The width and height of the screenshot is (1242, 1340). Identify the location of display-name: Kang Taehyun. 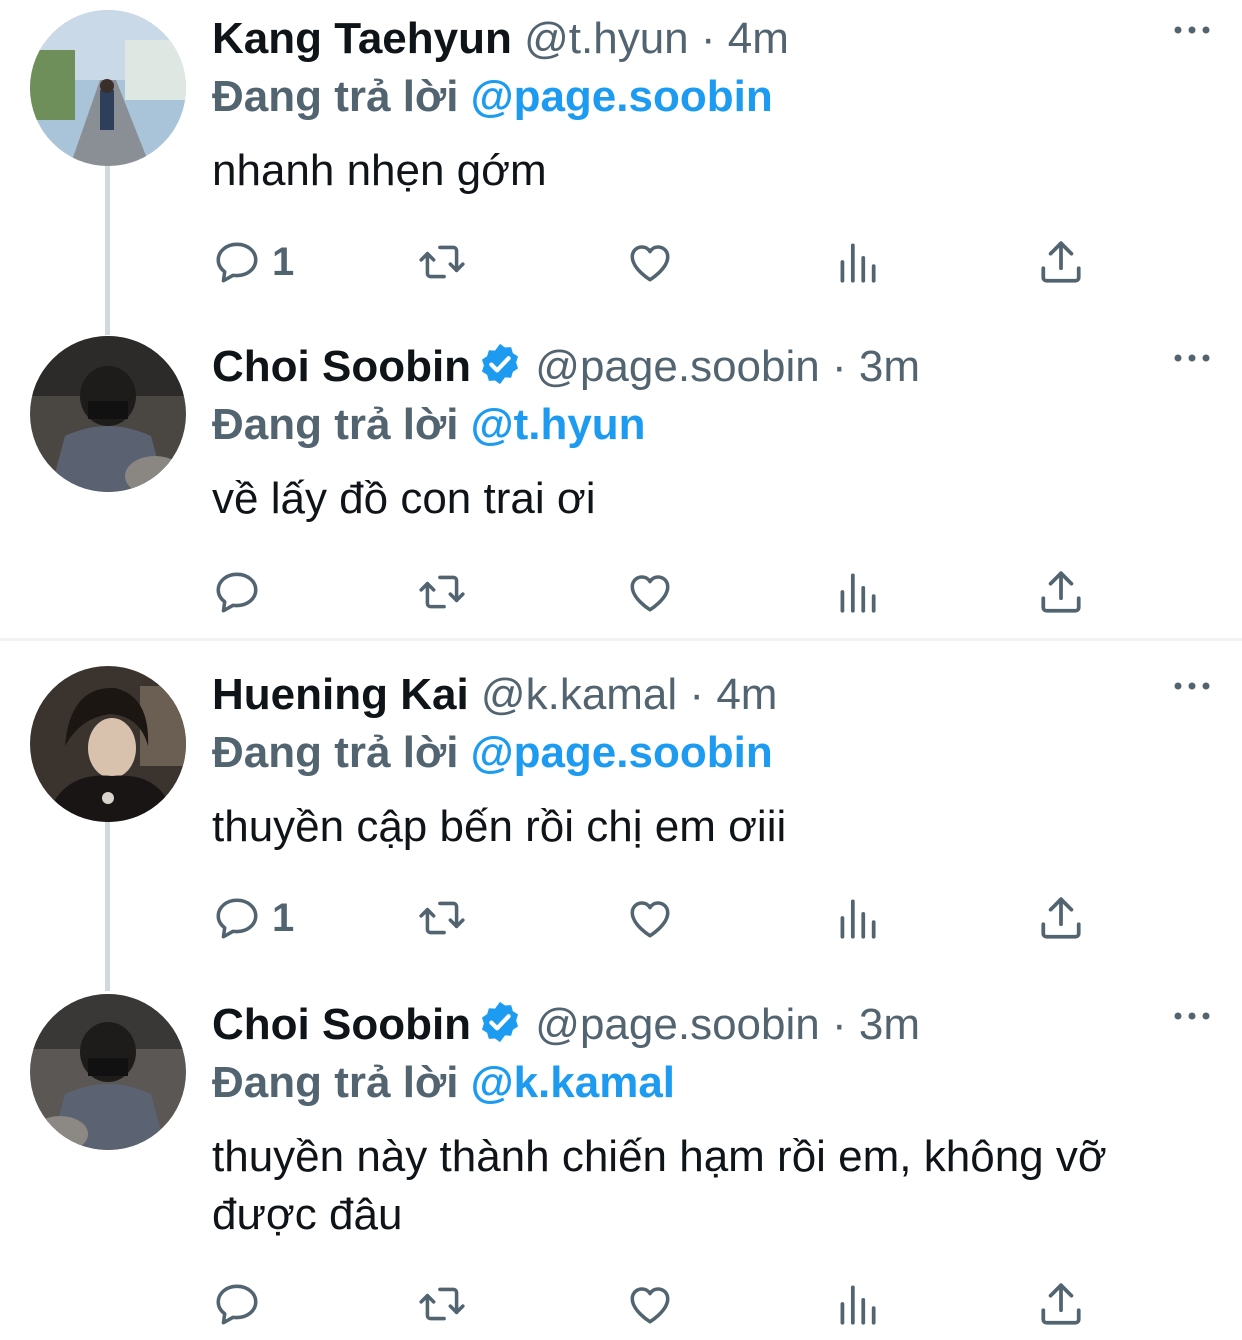
(362, 38).